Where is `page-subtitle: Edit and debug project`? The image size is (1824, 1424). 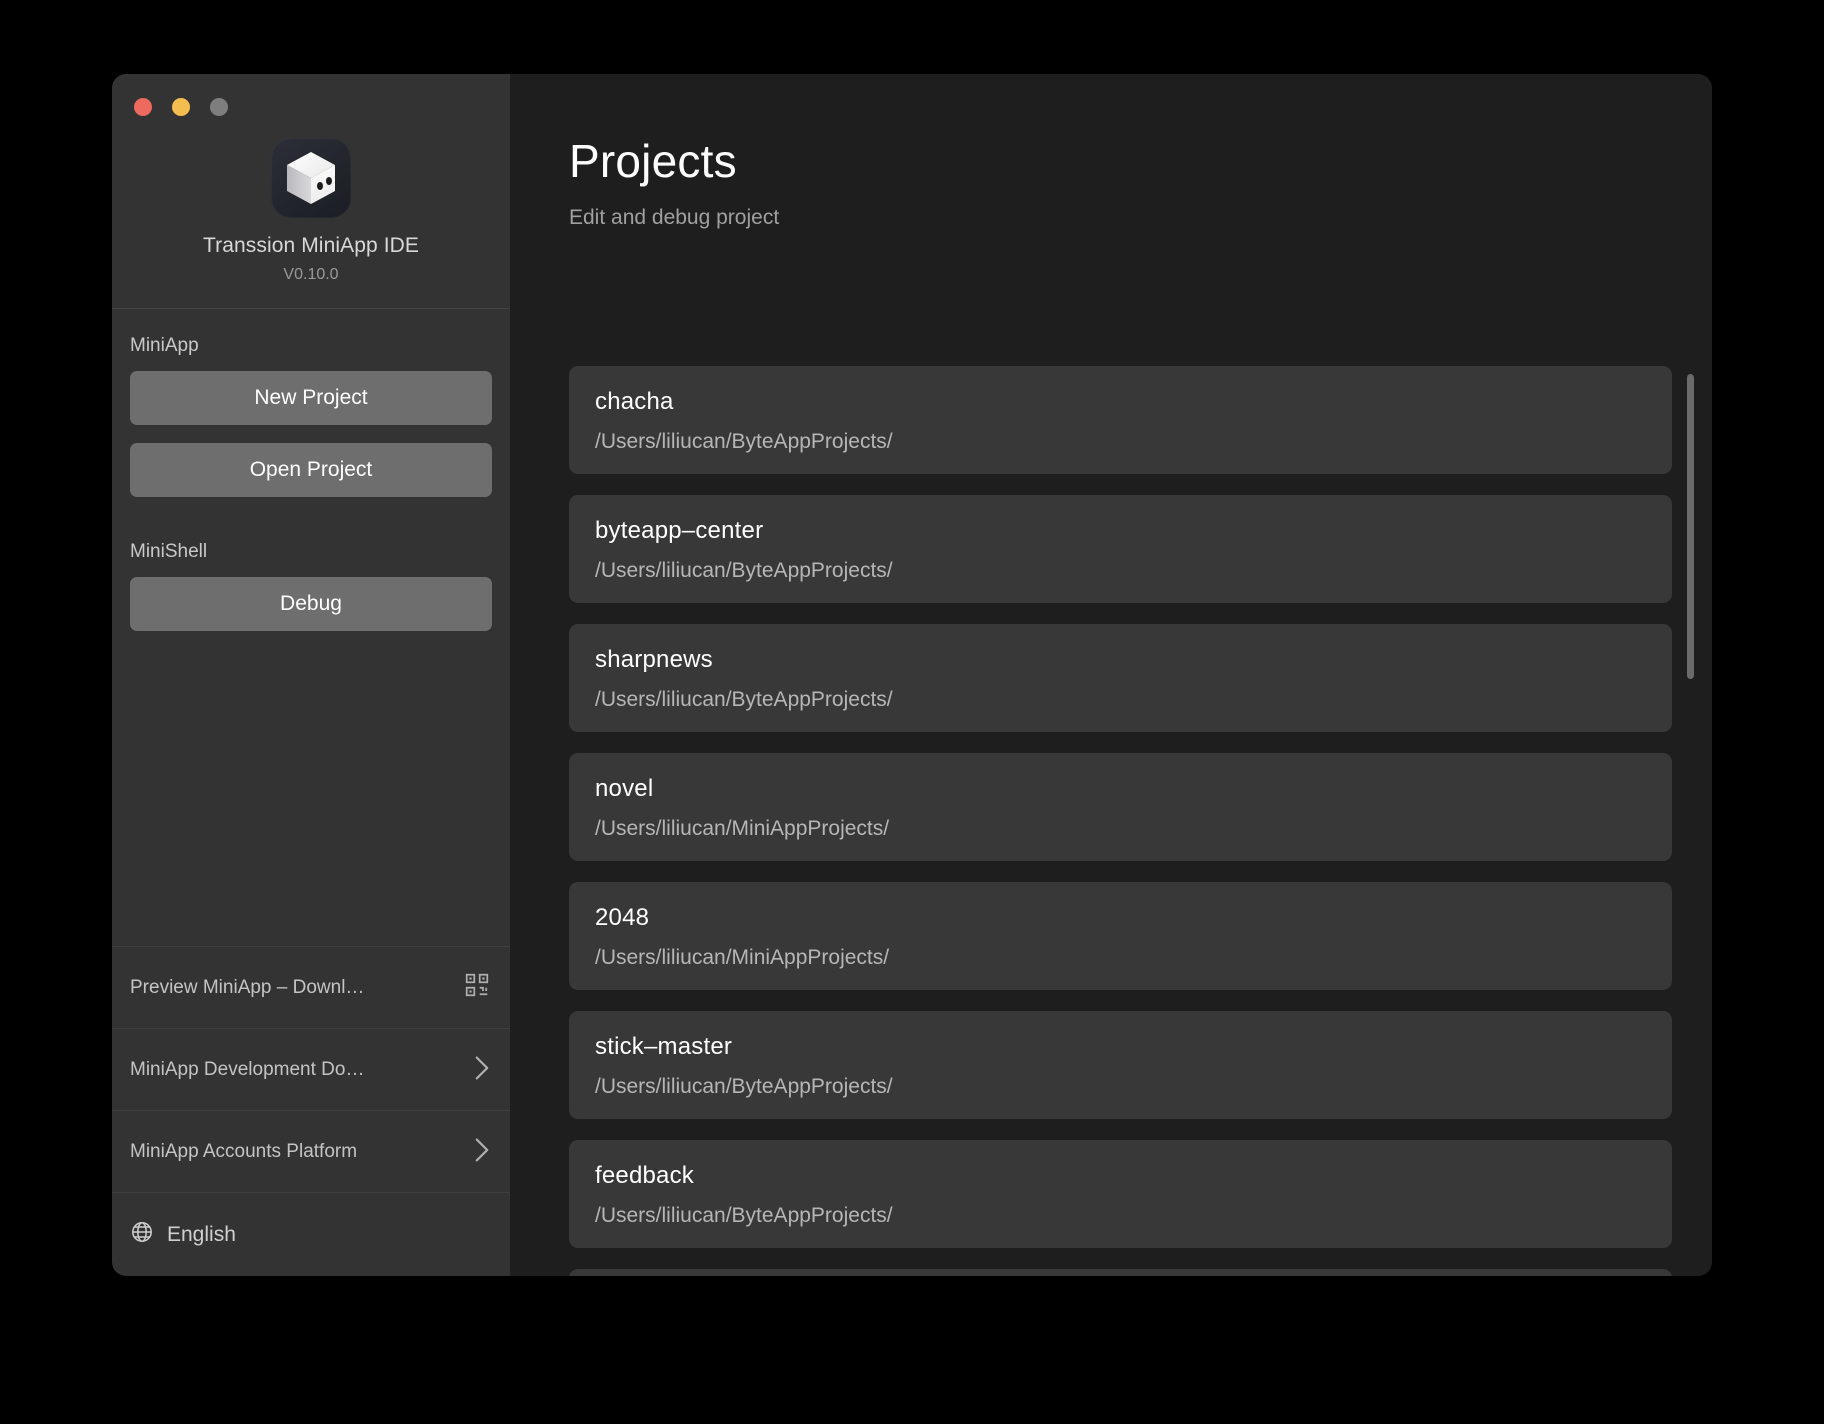
page-subtitle: Edit and debug project is located at coordinates (674, 217).